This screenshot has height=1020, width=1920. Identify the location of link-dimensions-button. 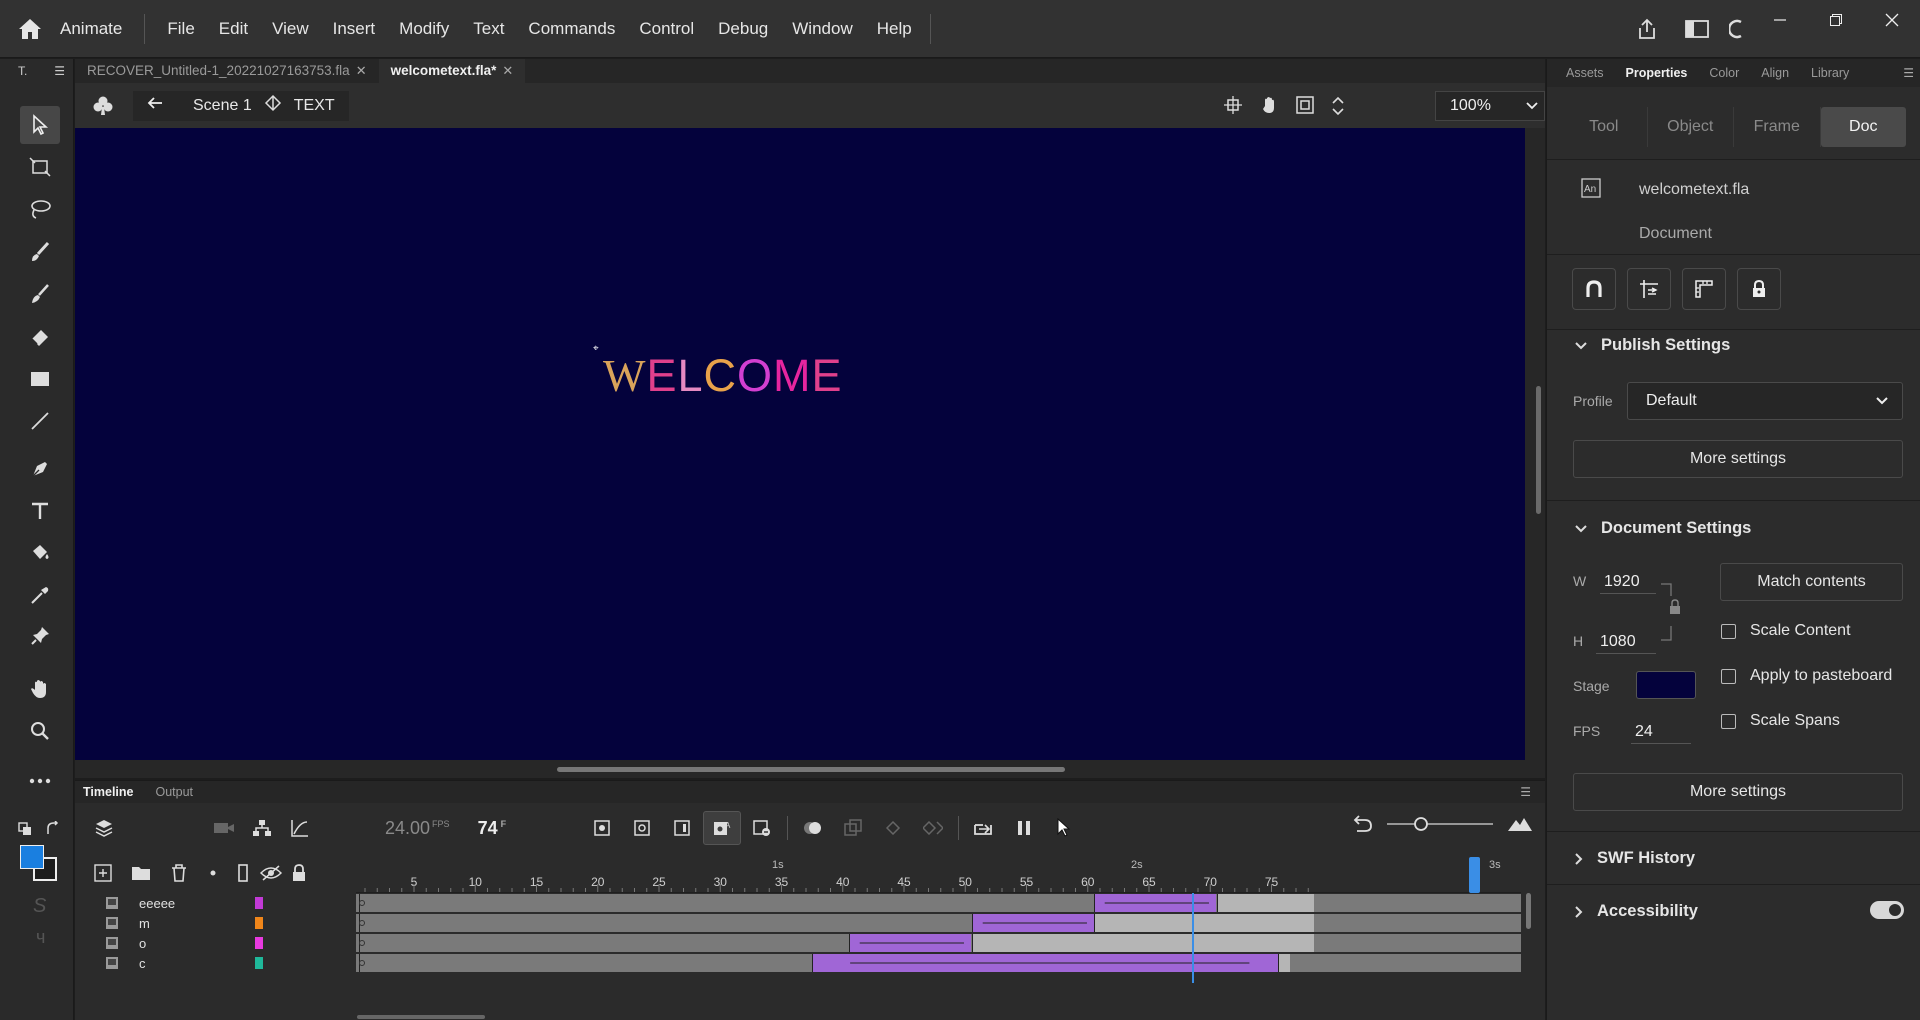
(1671, 614).